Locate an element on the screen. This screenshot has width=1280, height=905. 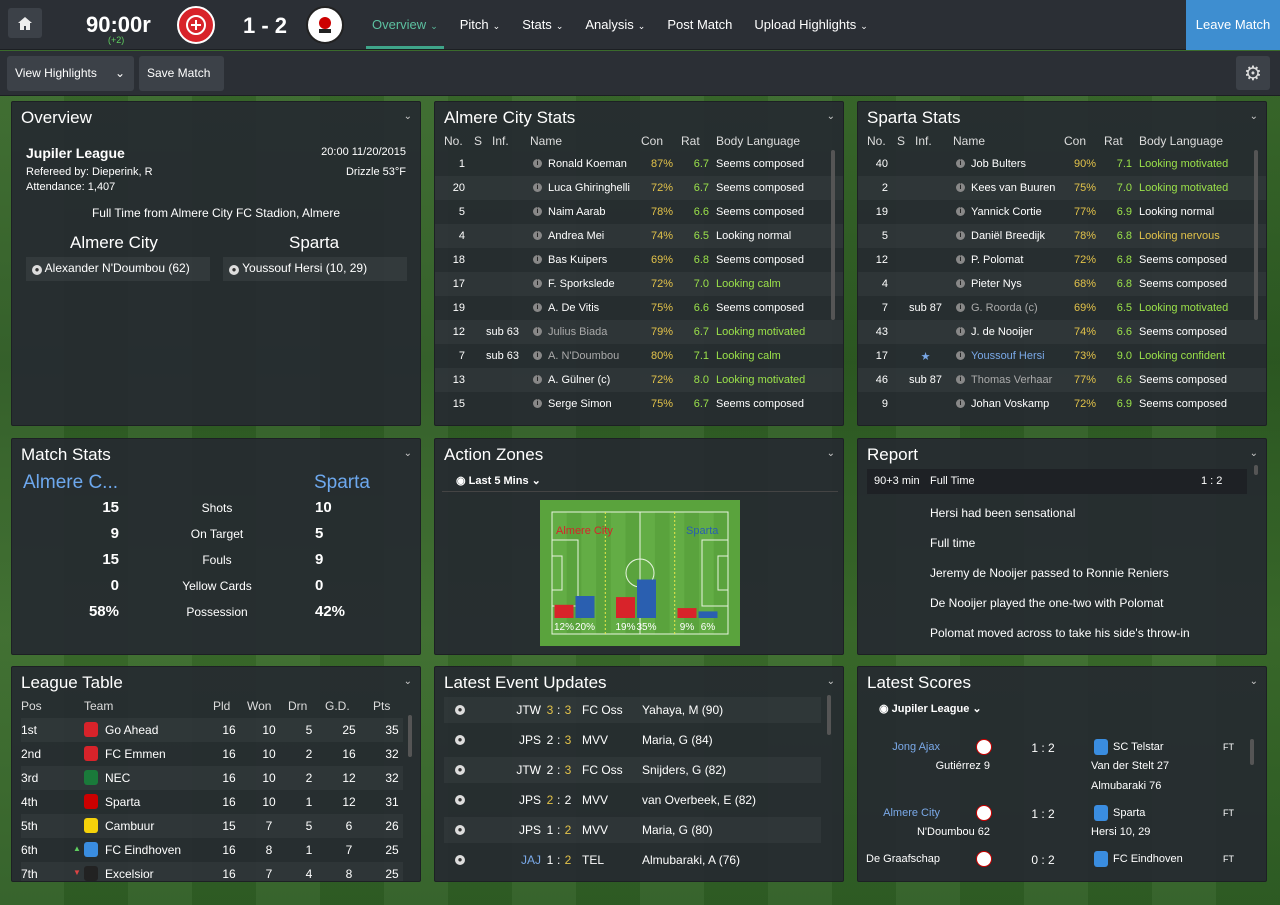
player-name: Job Bulters is located at coordinates (998, 164).